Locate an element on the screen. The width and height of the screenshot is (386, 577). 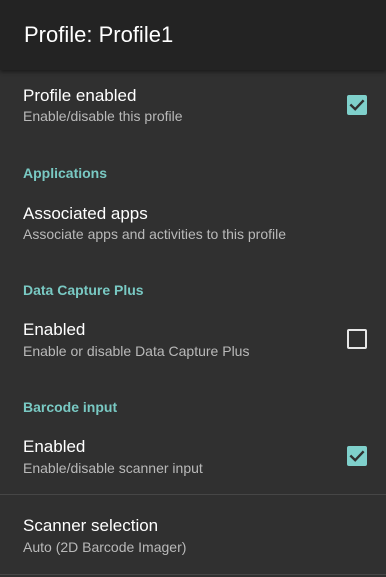
scanner-selection-title: Scanner selection is located at coordinates (91, 525).